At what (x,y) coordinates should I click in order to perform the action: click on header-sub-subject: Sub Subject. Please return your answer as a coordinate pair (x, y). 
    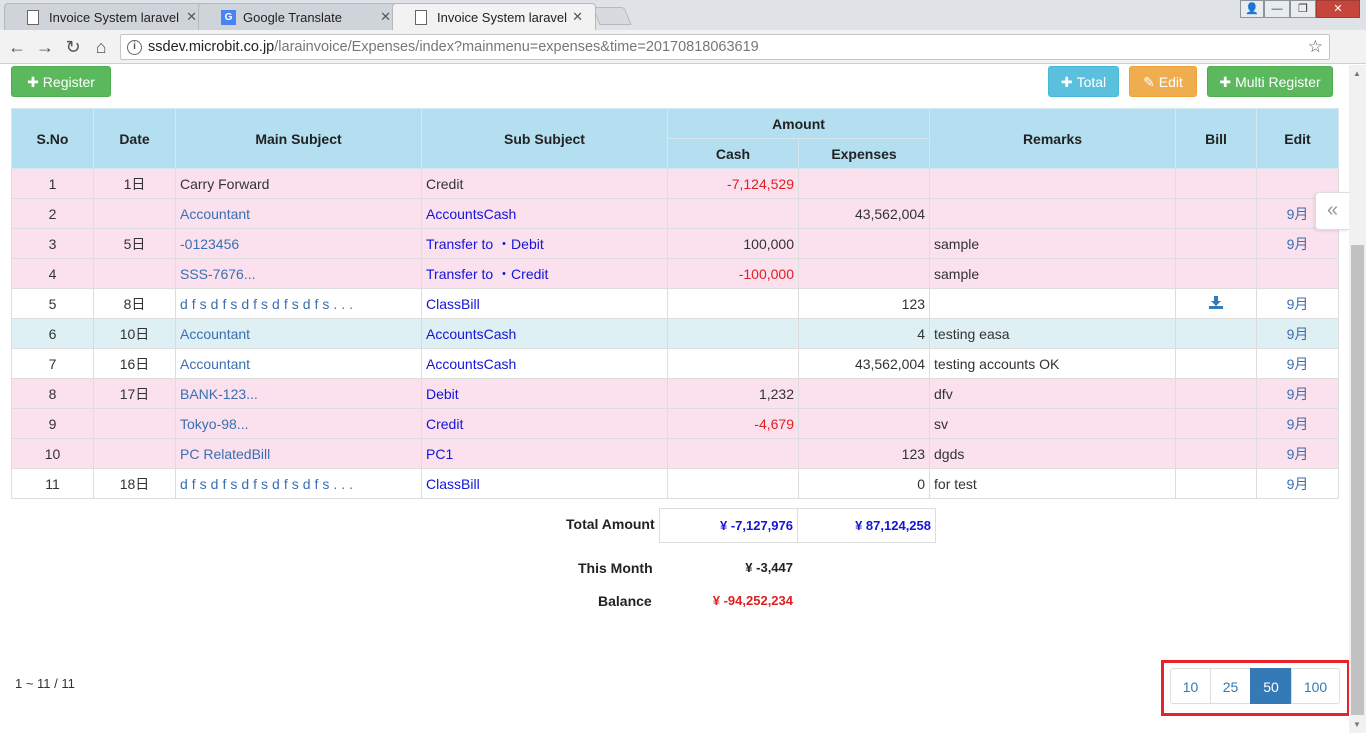
    Looking at the image, I should click on (544, 138).